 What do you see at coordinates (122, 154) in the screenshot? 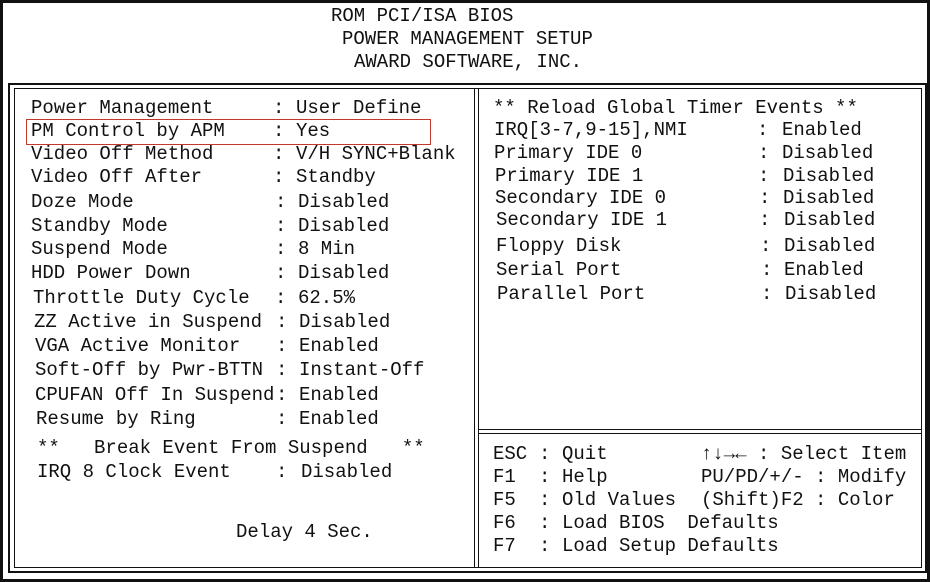
I see `setting-label: Video Off Method` at bounding box center [122, 154].